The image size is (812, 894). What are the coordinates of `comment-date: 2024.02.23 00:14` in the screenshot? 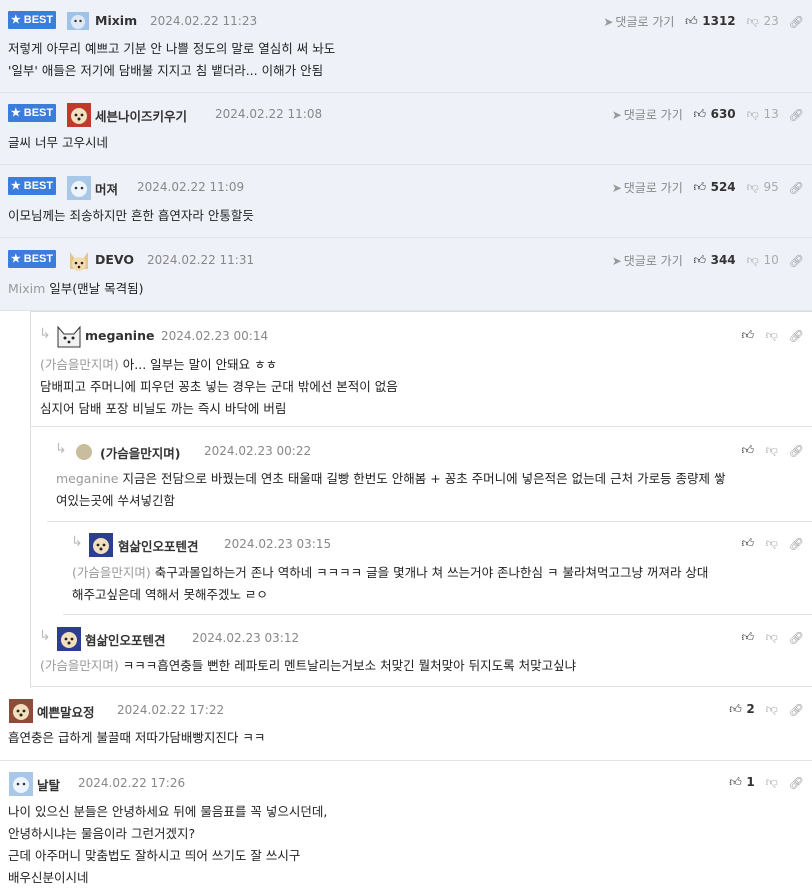 It's located at (215, 336).